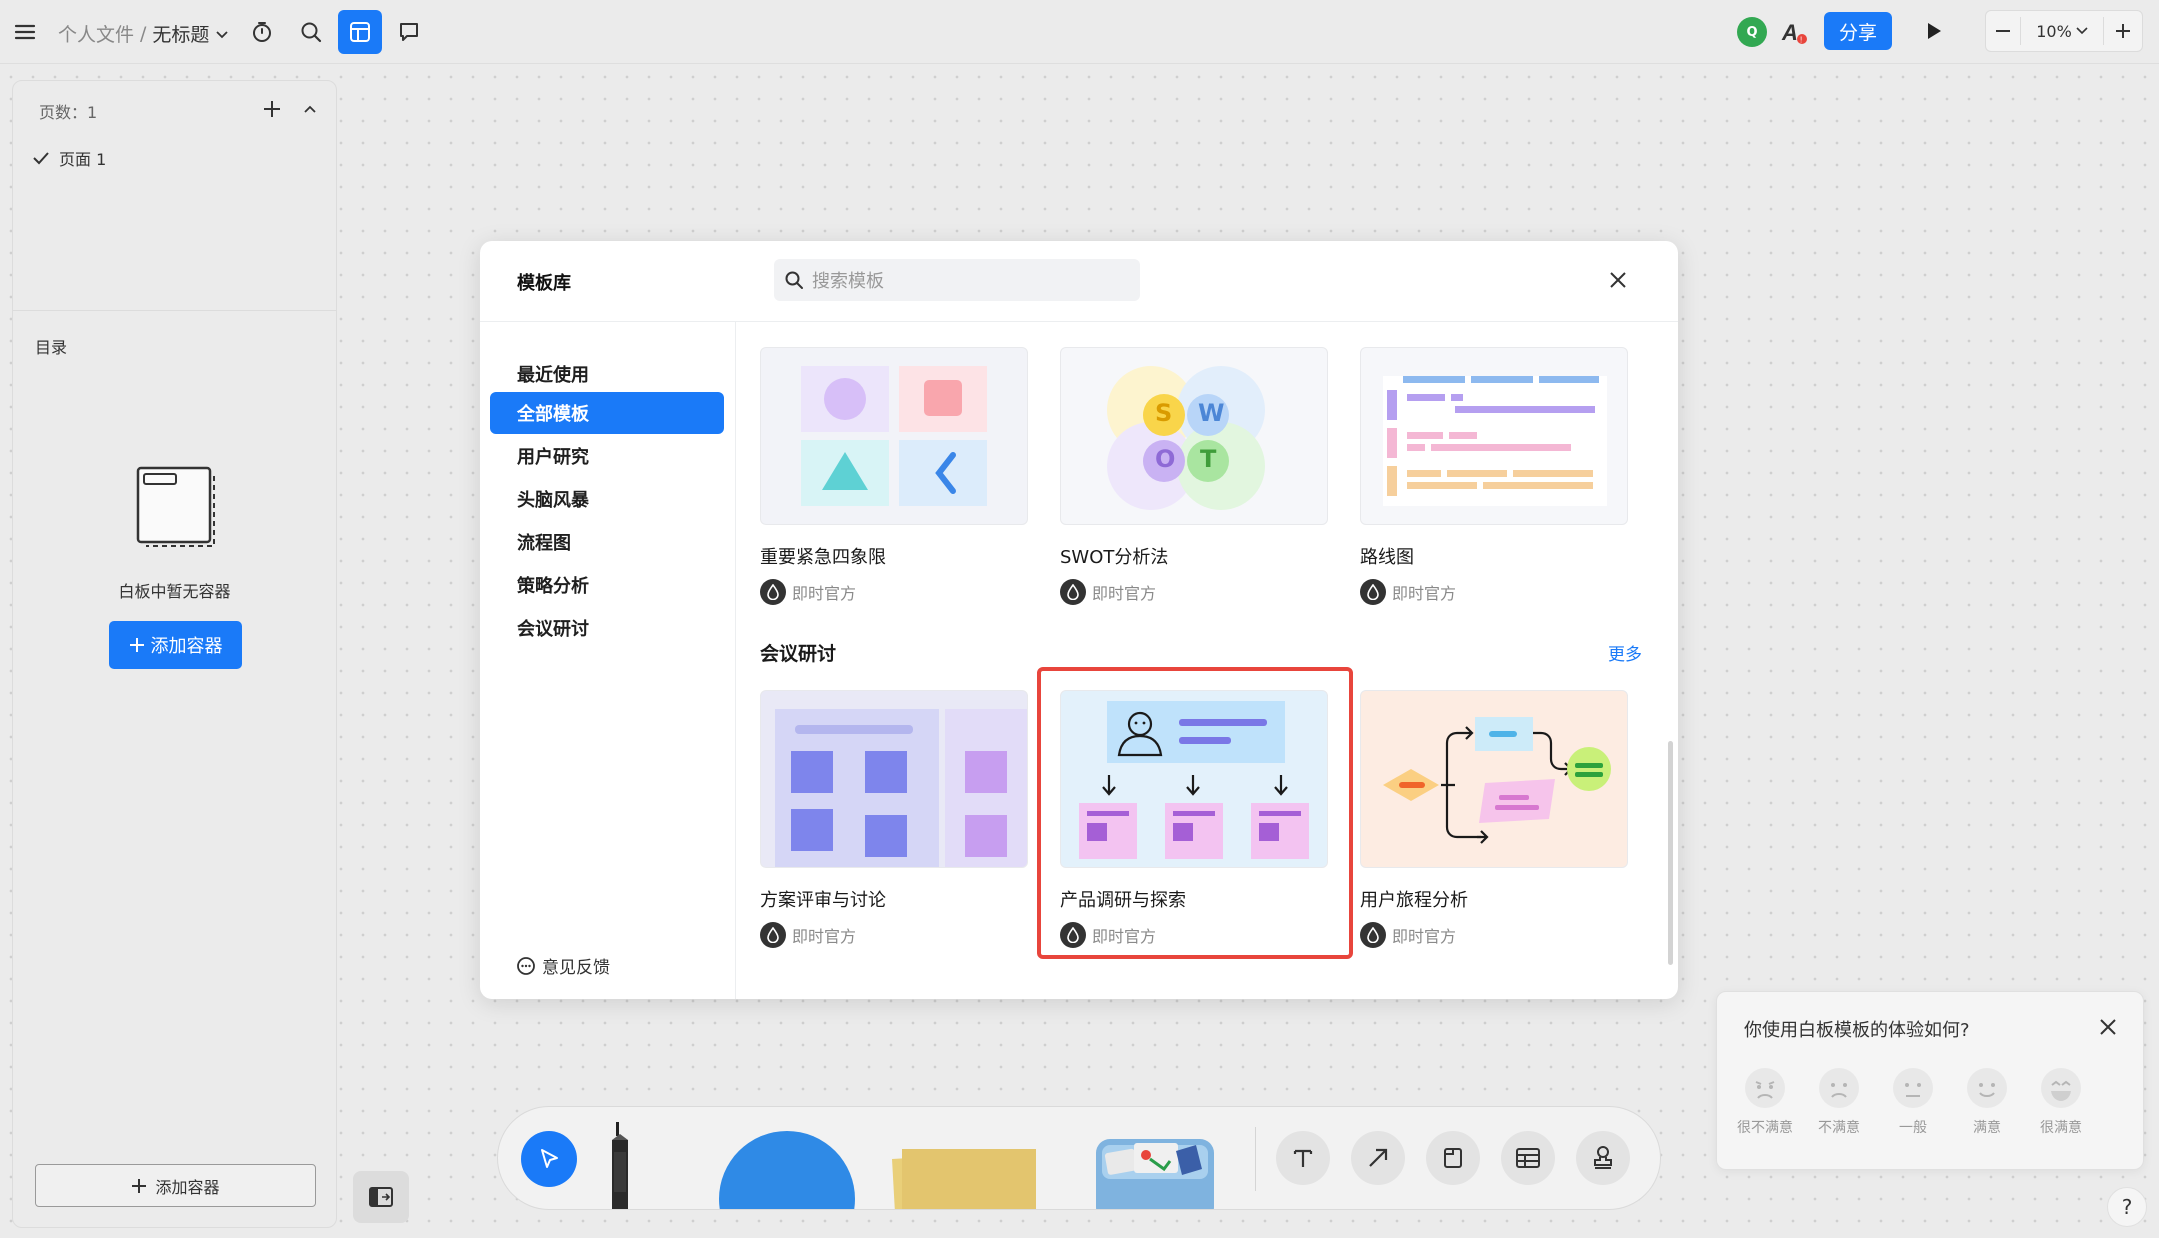  I want to click on add-container-button: 添加容器, so click(175, 645).